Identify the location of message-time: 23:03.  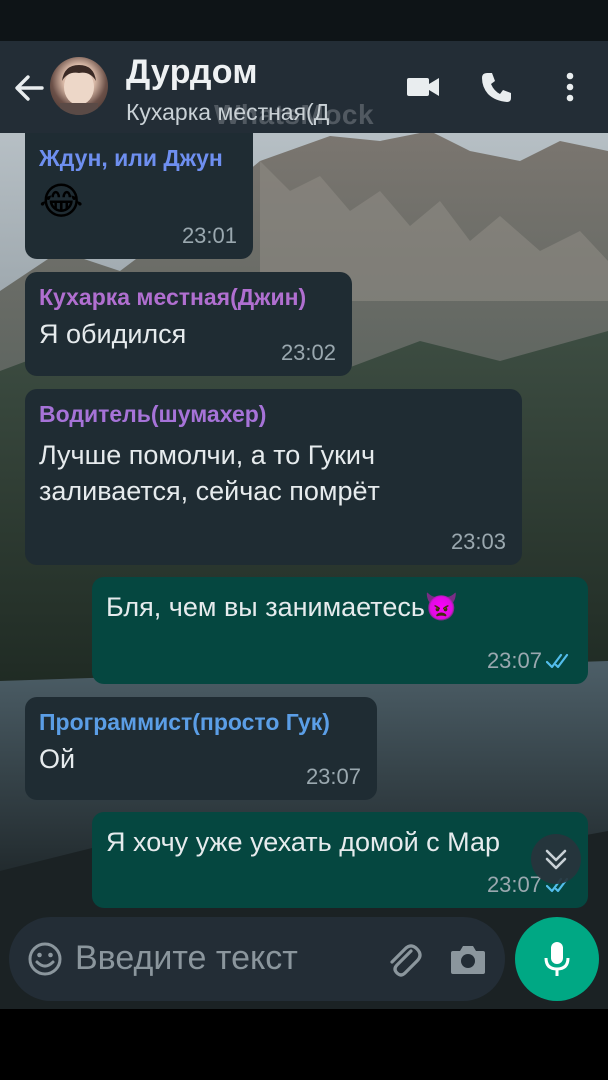
(478, 541).